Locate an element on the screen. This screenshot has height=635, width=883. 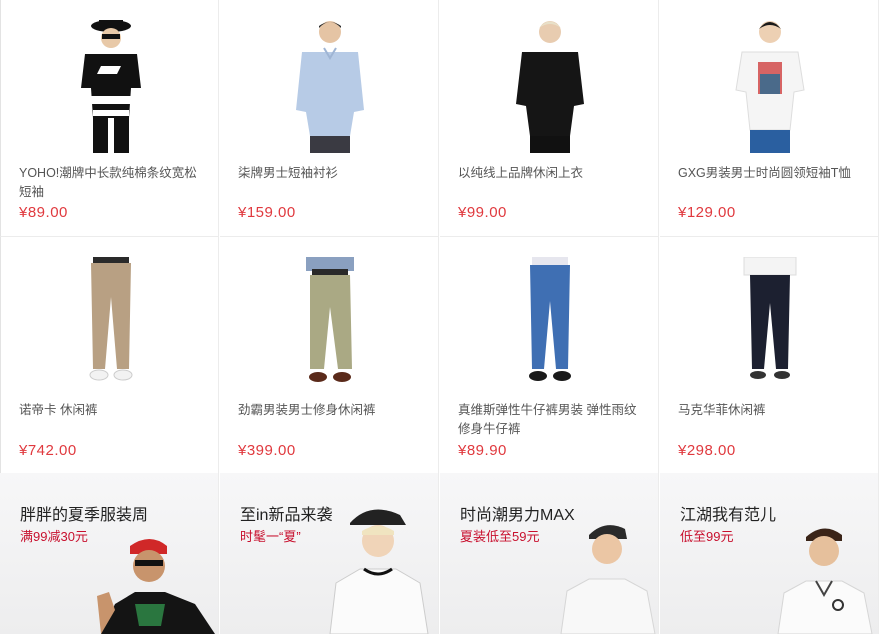
product-price: ¥159.00 is located at coordinates (267, 212).